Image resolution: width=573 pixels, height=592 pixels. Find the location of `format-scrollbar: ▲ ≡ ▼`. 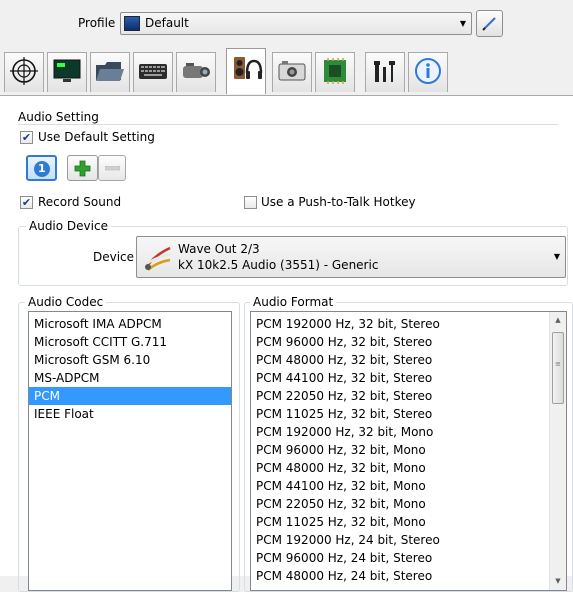

format-scrollbar: ▲ ≡ ▼ is located at coordinates (557, 451).